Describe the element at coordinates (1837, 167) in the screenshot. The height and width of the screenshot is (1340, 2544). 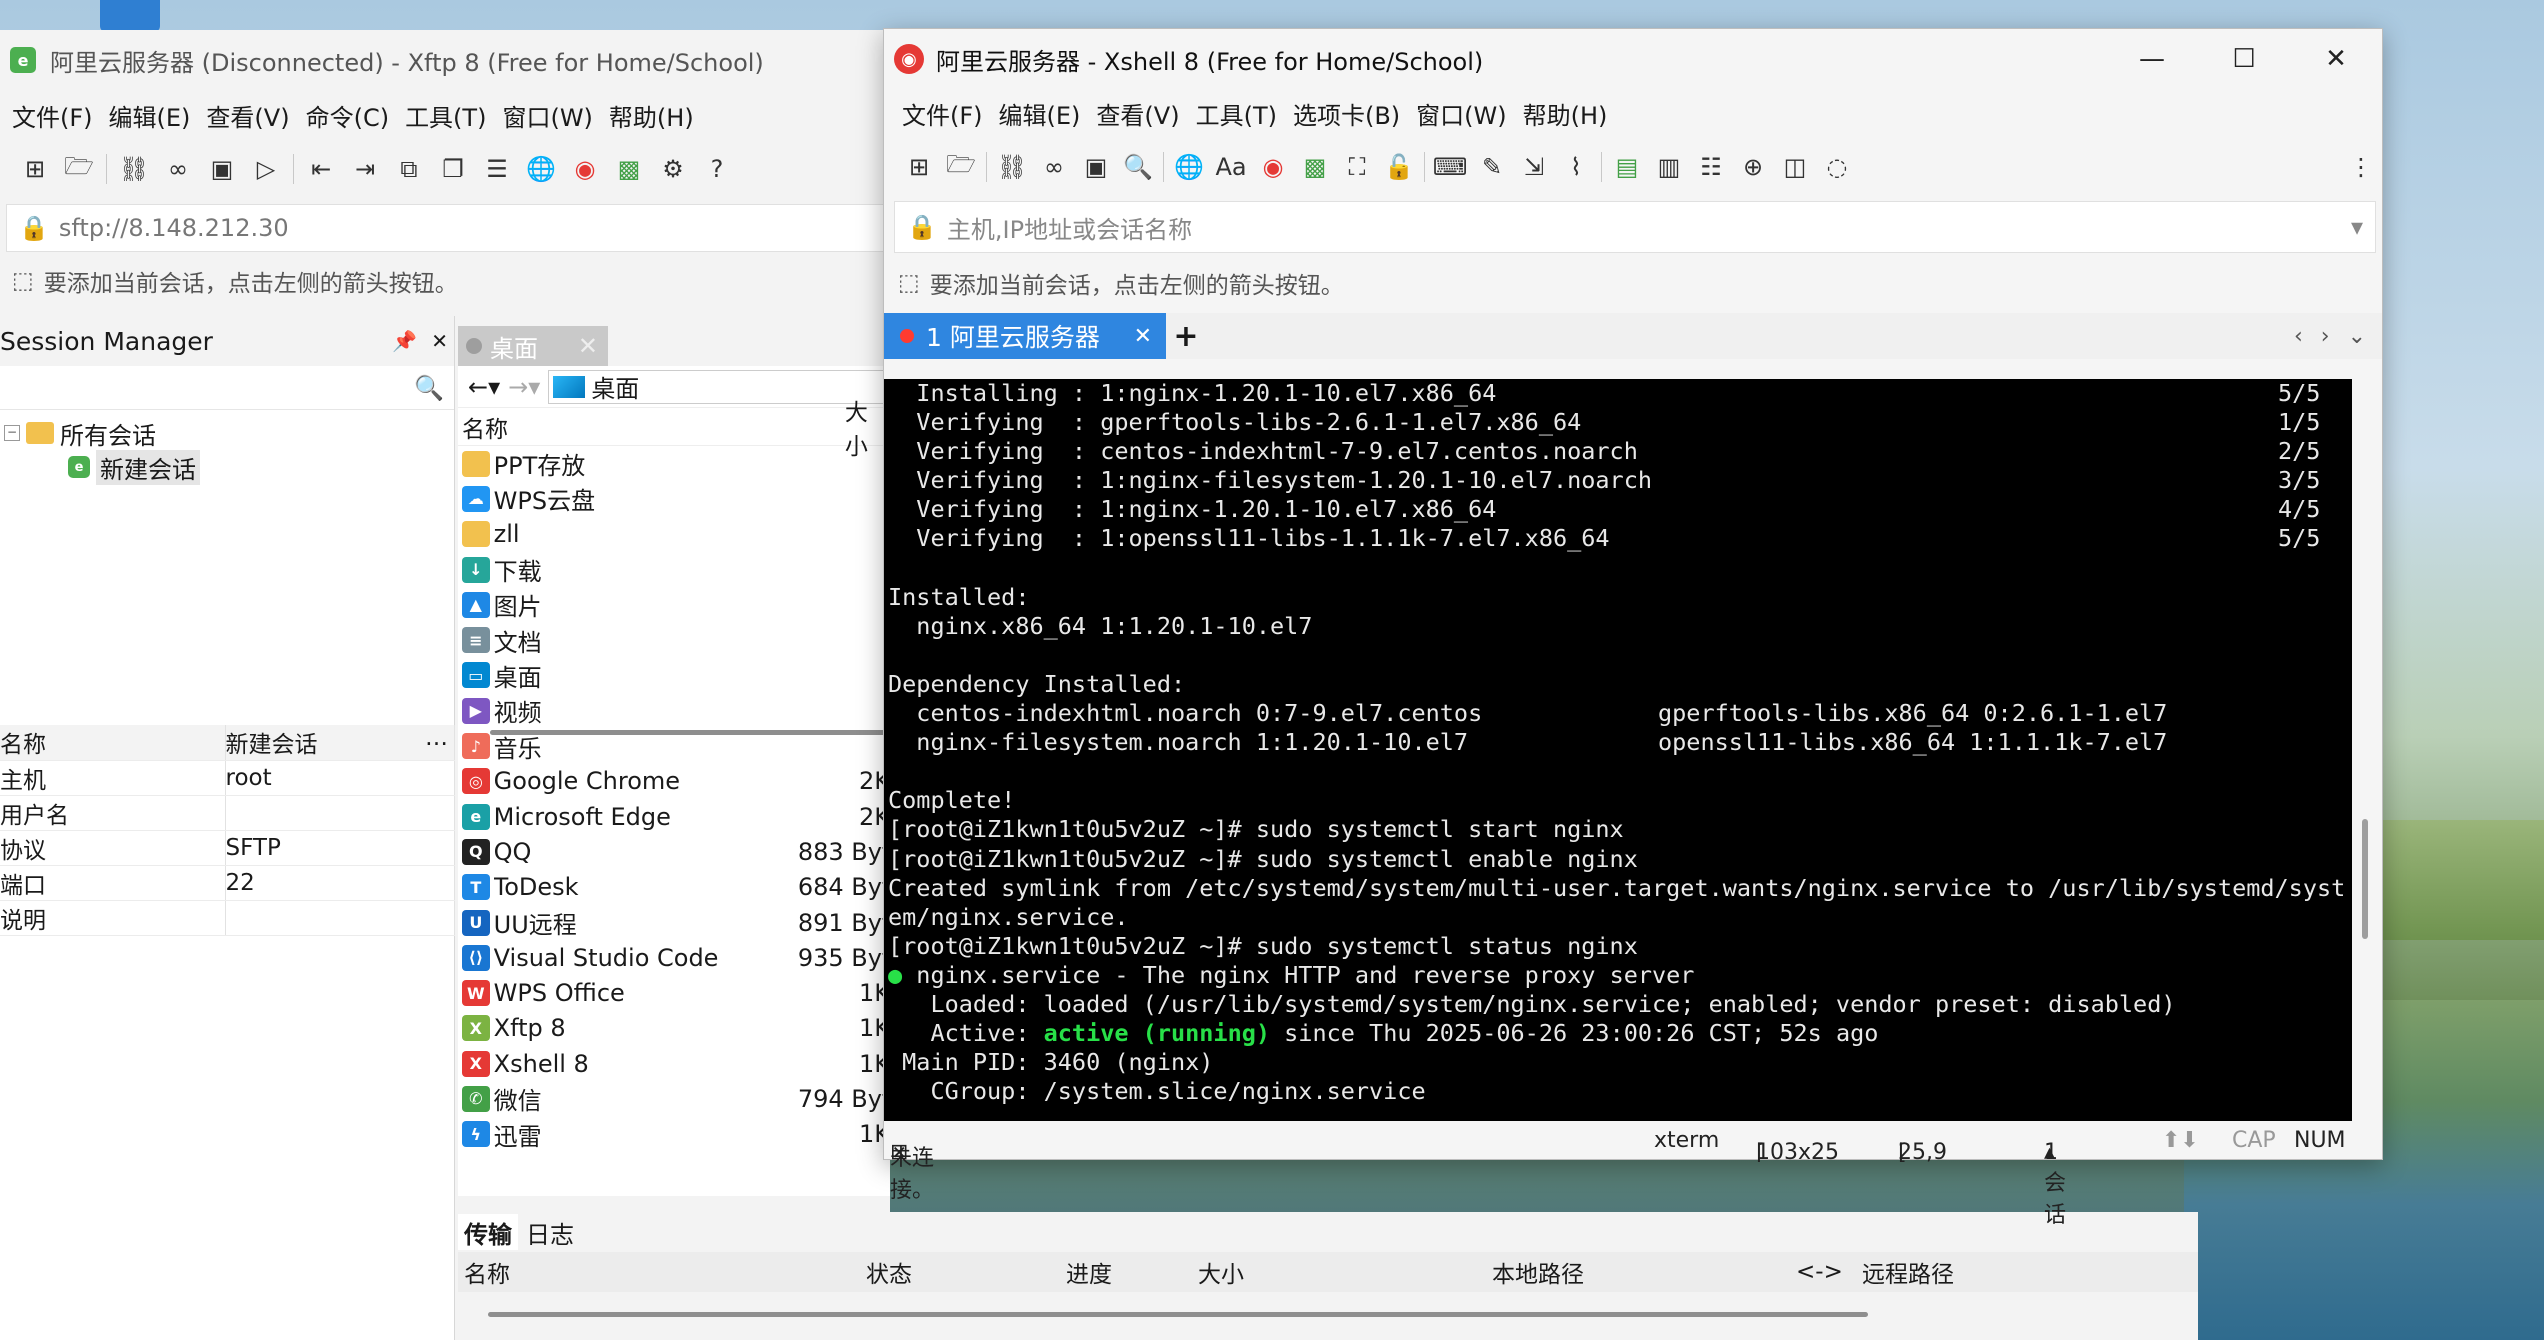
I see `chat-icon: ◌` at that location.